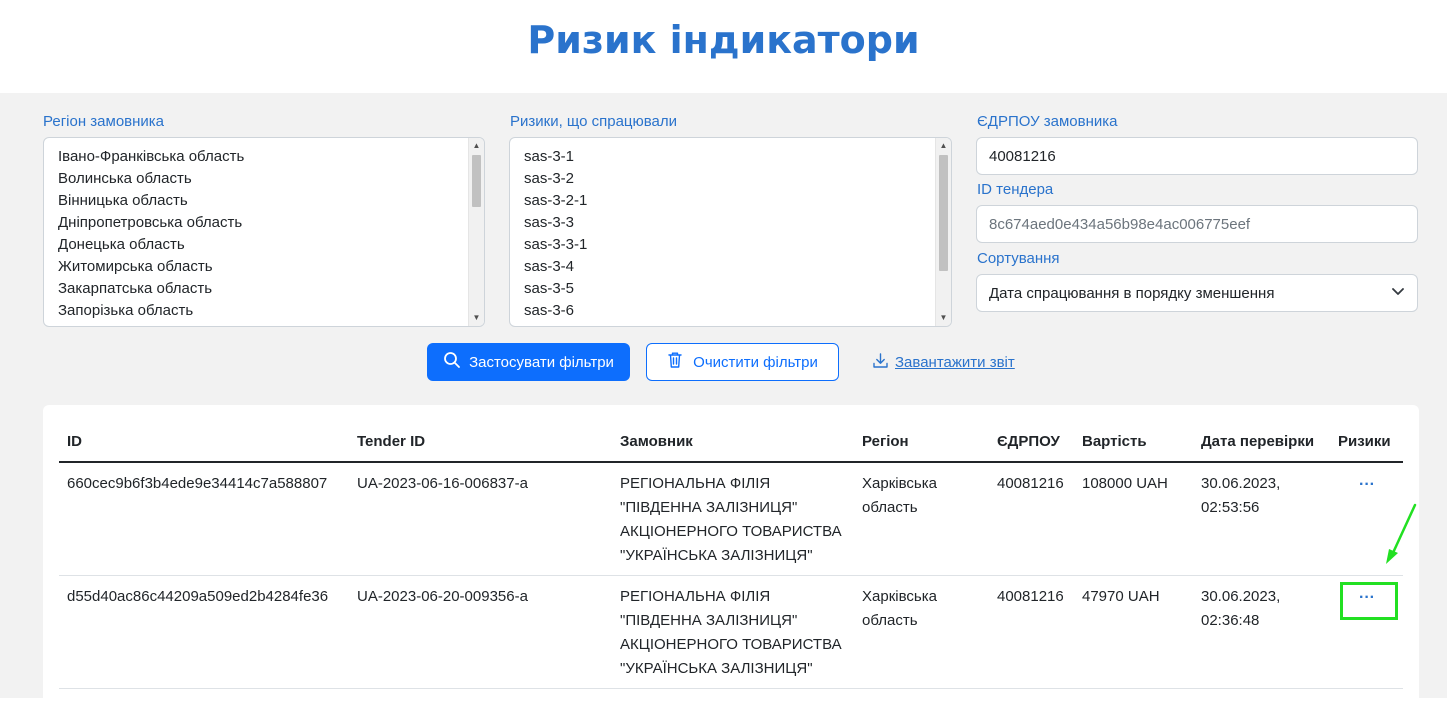 The height and width of the screenshot is (705, 1447). What do you see at coordinates (737, 267) in the screenshot?
I see `risk-option: sas-3-4` at bounding box center [737, 267].